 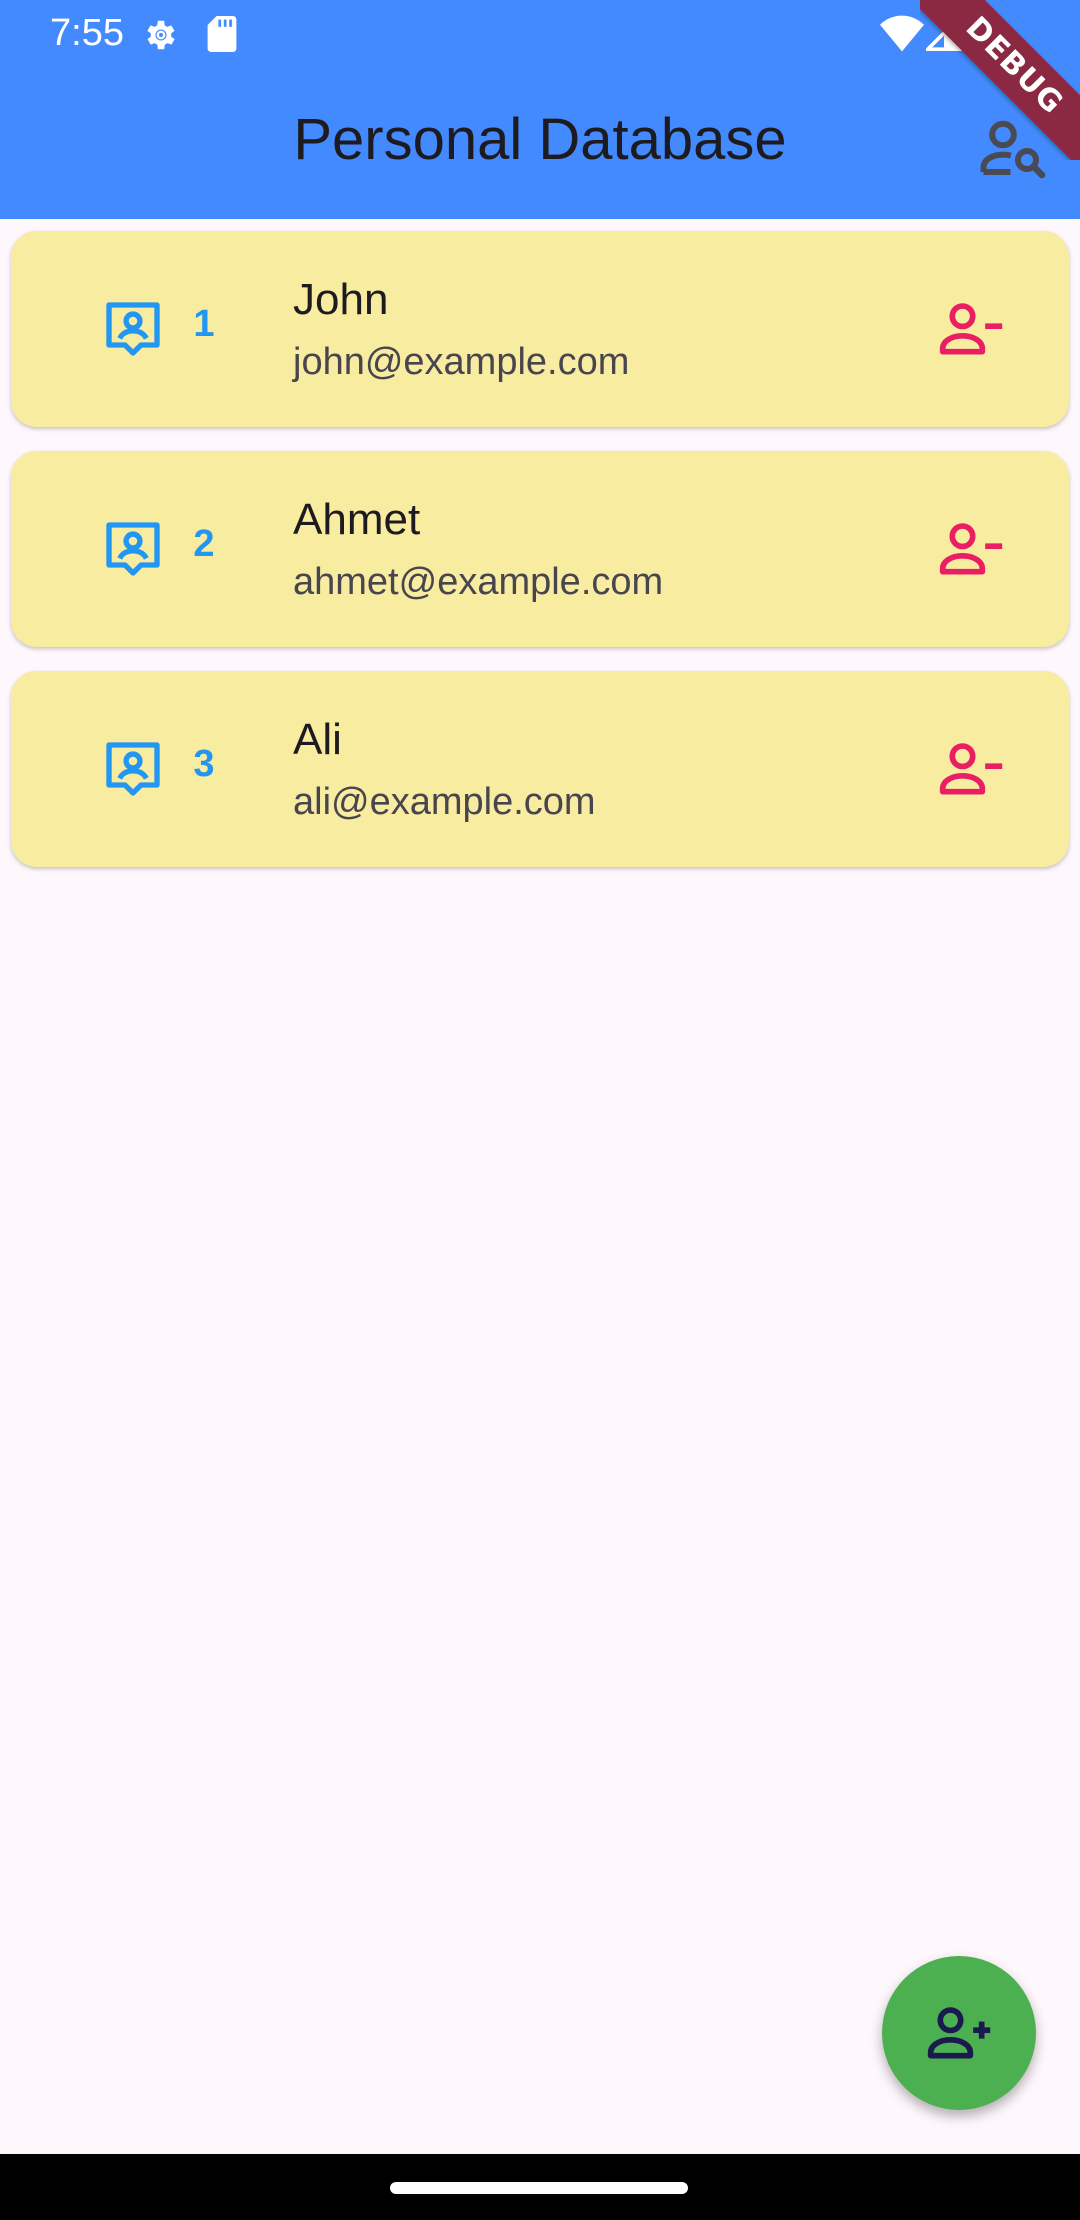 I want to click on person-card: 3 Ali ali@example.com, so click(x=540, y=769).